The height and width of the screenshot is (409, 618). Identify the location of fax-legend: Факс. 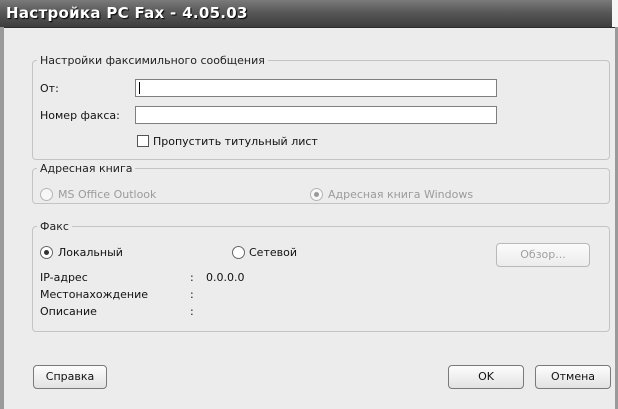
(54, 226).